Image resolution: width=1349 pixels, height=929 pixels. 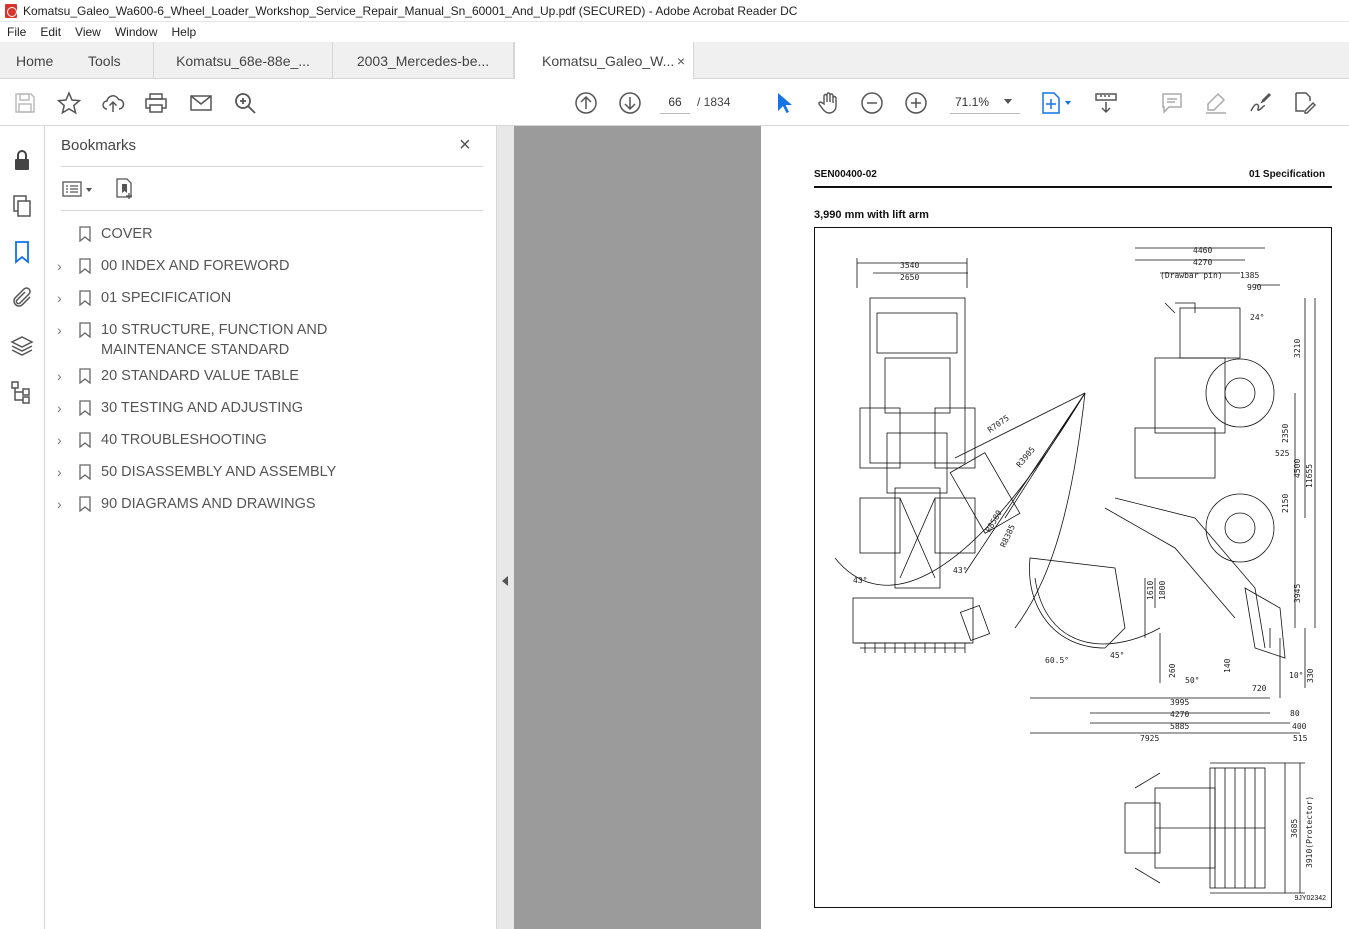 I want to click on menu-edit: Edit, so click(x=50, y=32).